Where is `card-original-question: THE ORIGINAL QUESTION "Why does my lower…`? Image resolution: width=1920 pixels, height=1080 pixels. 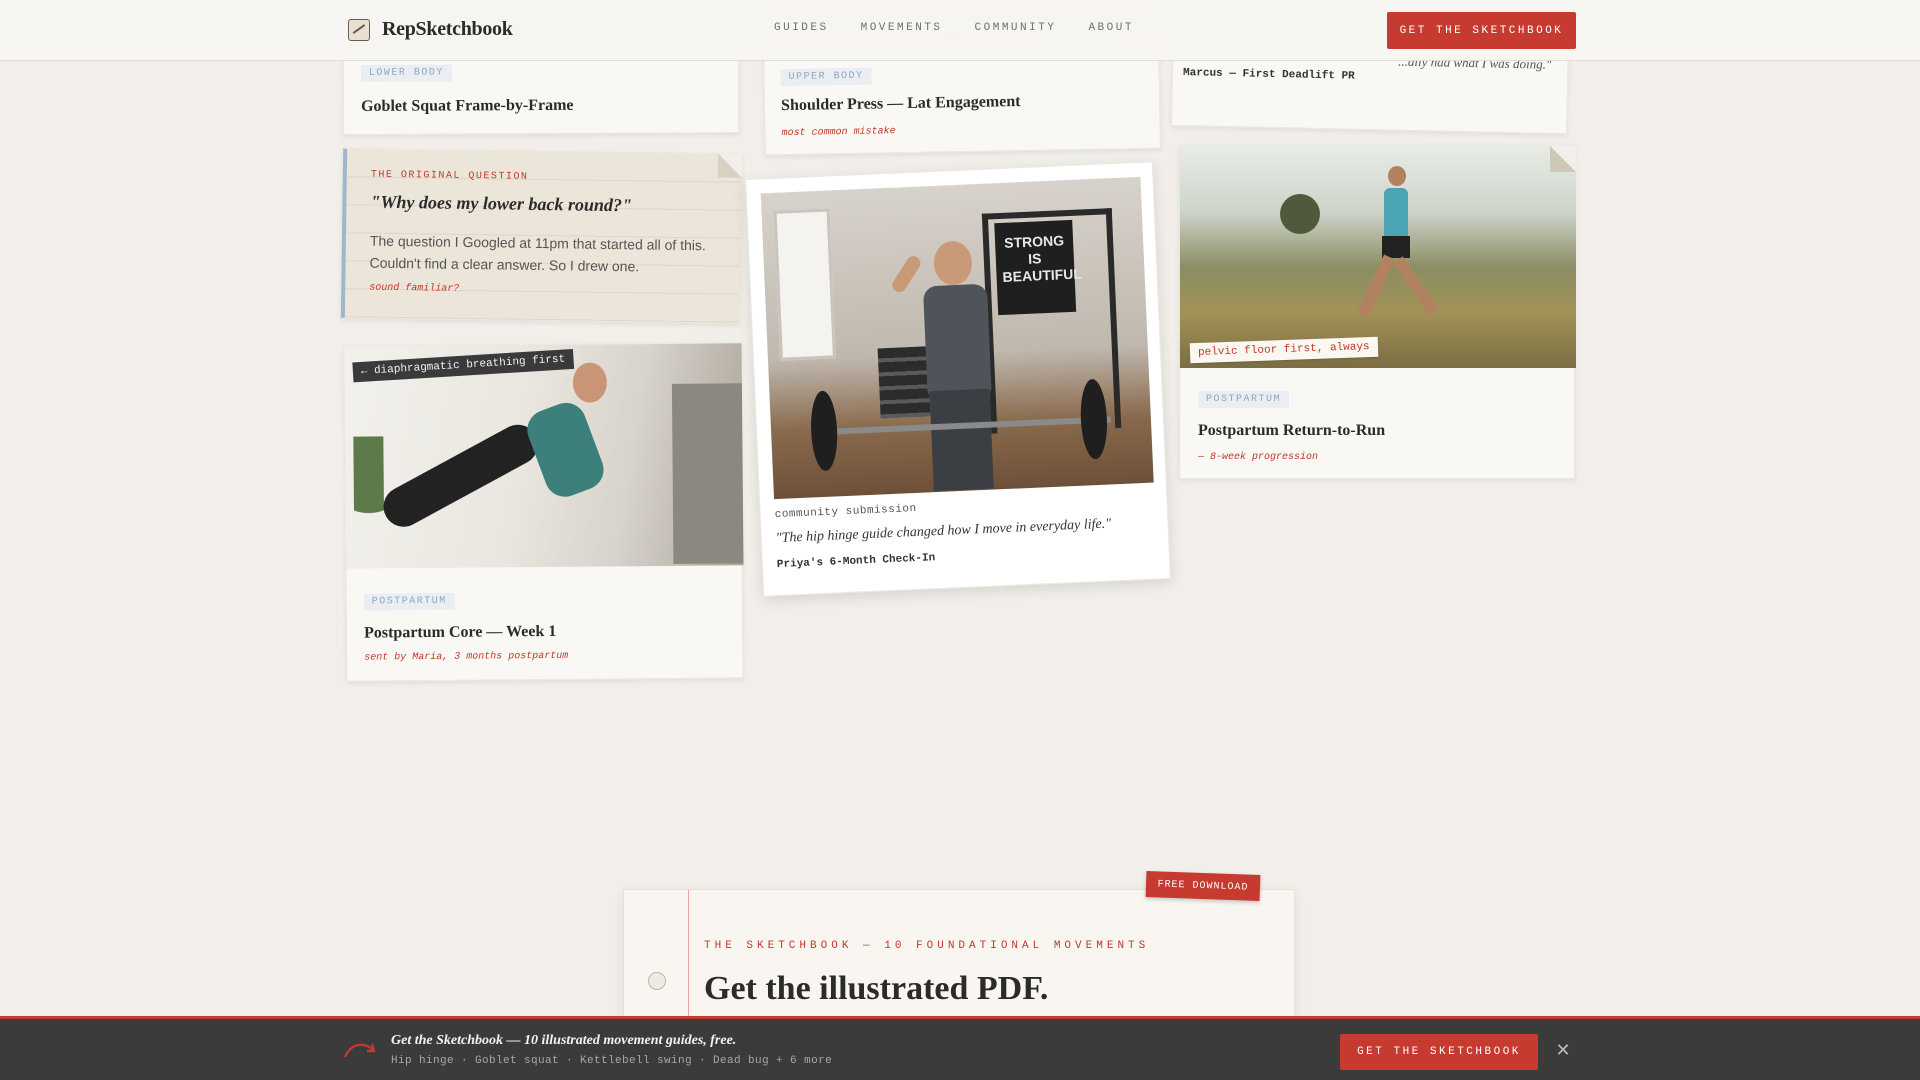
card-original-question: THE ORIGINAL QUESTION "Why does my lower… is located at coordinates (541, 236).